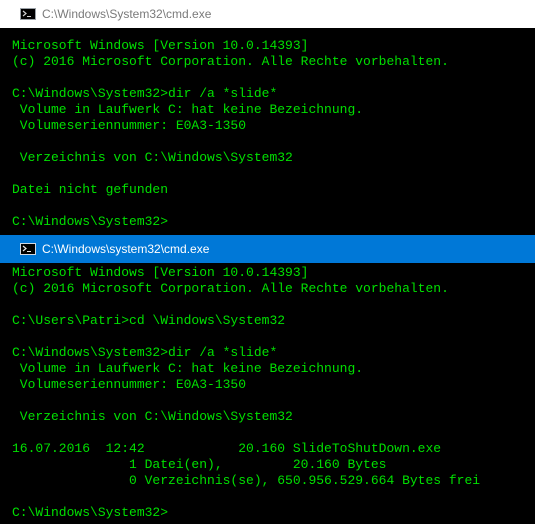 This screenshot has width=535, height=524. What do you see at coordinates (127, 14) in the screenshot?
I see `window-title: C:\Windows\System32\cmd.exe` at bounding box center [127, 14].